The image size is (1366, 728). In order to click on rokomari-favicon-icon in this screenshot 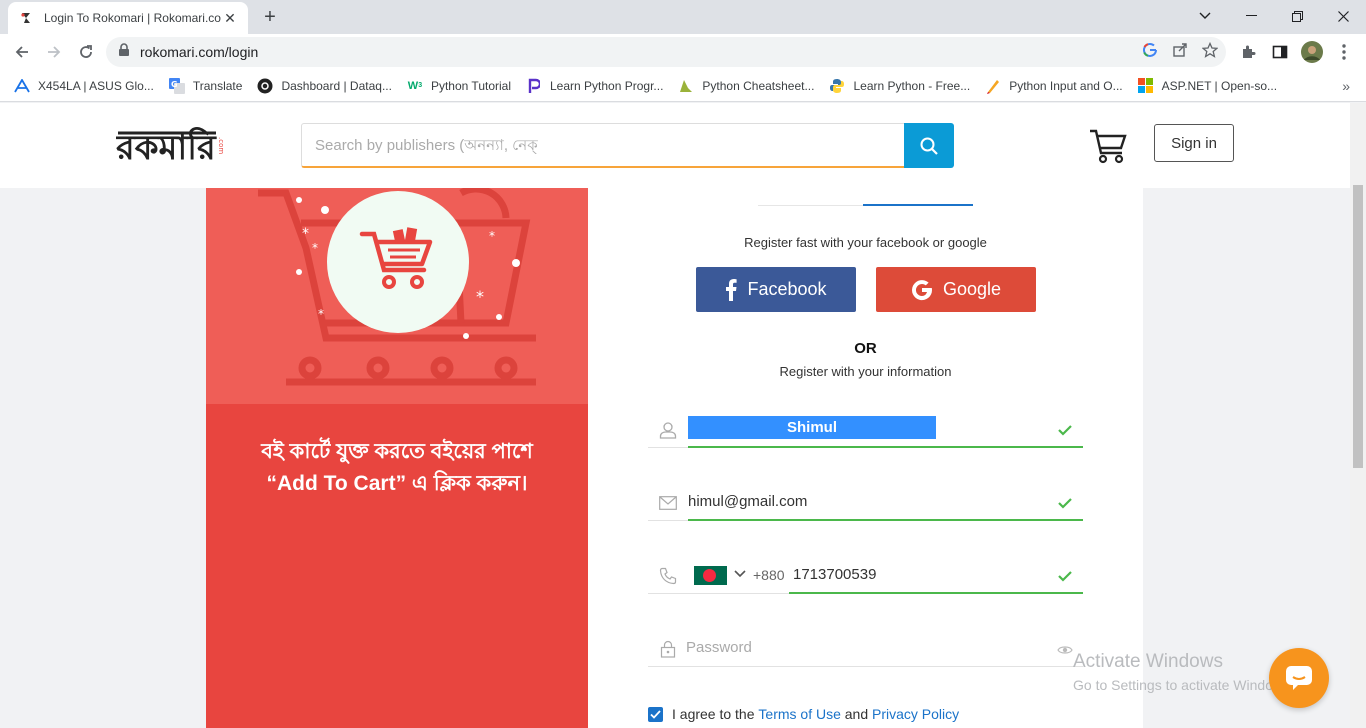, I will do `click(26, 18)`.